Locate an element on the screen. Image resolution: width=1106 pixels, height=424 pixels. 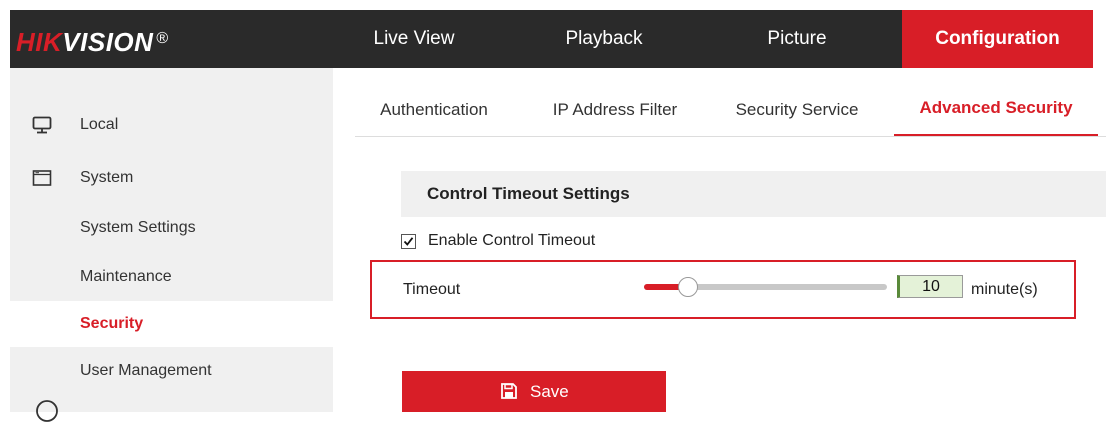
floppy-disk-icon is located at coordinates (509, 391).